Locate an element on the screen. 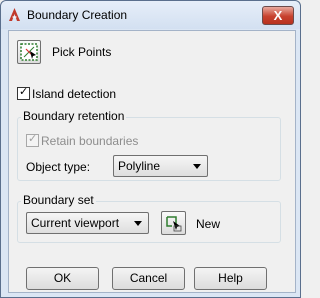  boundary-set-value: Current viewport is located at coordinates (75, 223).